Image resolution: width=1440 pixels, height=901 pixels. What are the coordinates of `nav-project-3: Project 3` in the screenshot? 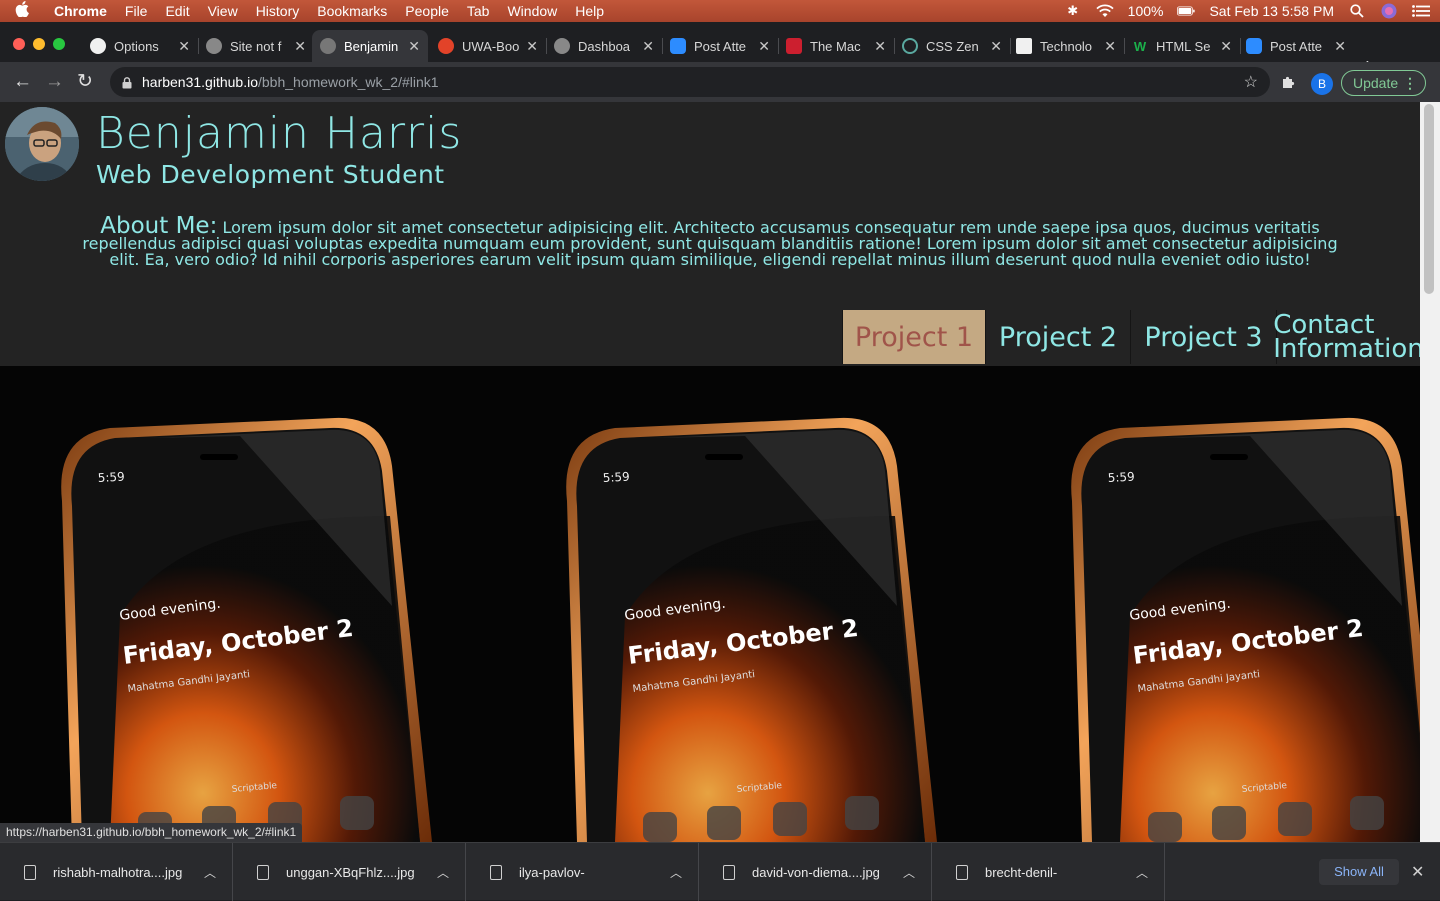 It's located at (1203, 337).